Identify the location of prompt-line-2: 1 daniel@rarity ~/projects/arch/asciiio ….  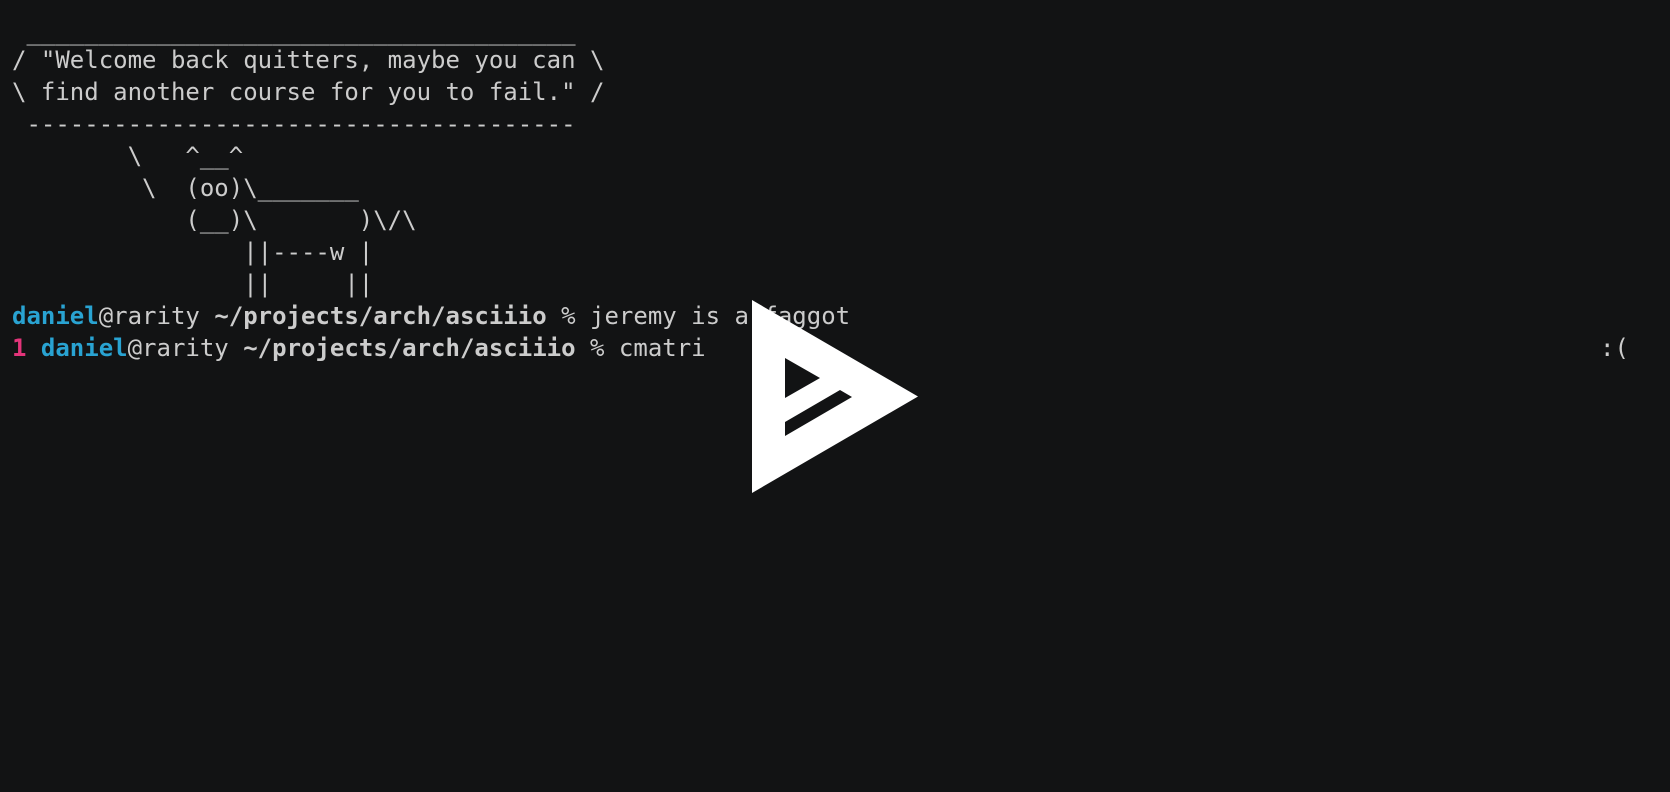
(359, 348).